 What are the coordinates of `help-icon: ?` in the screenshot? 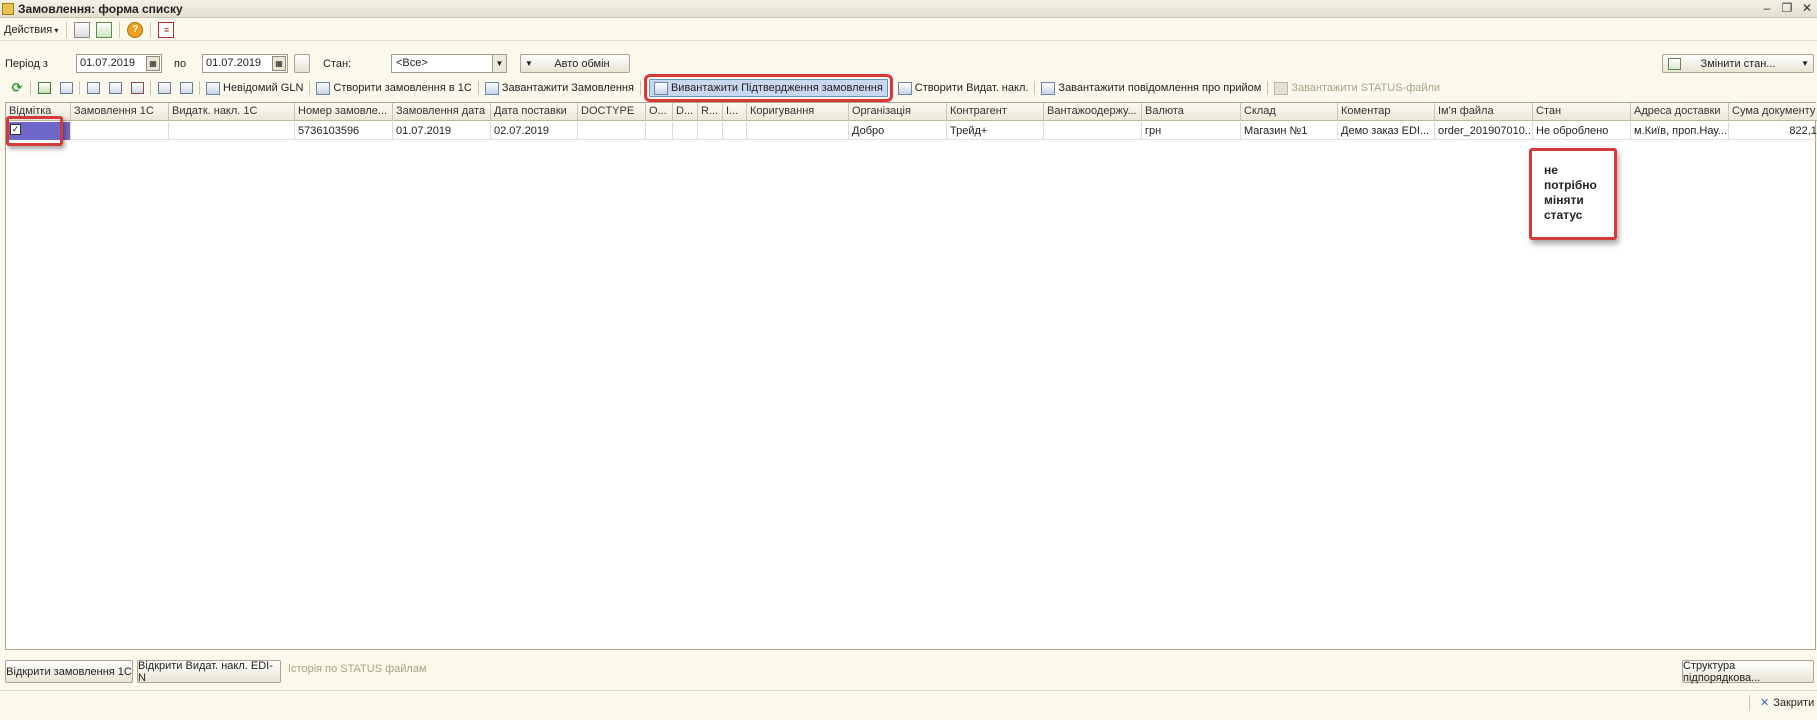 It's located at (135, 29).